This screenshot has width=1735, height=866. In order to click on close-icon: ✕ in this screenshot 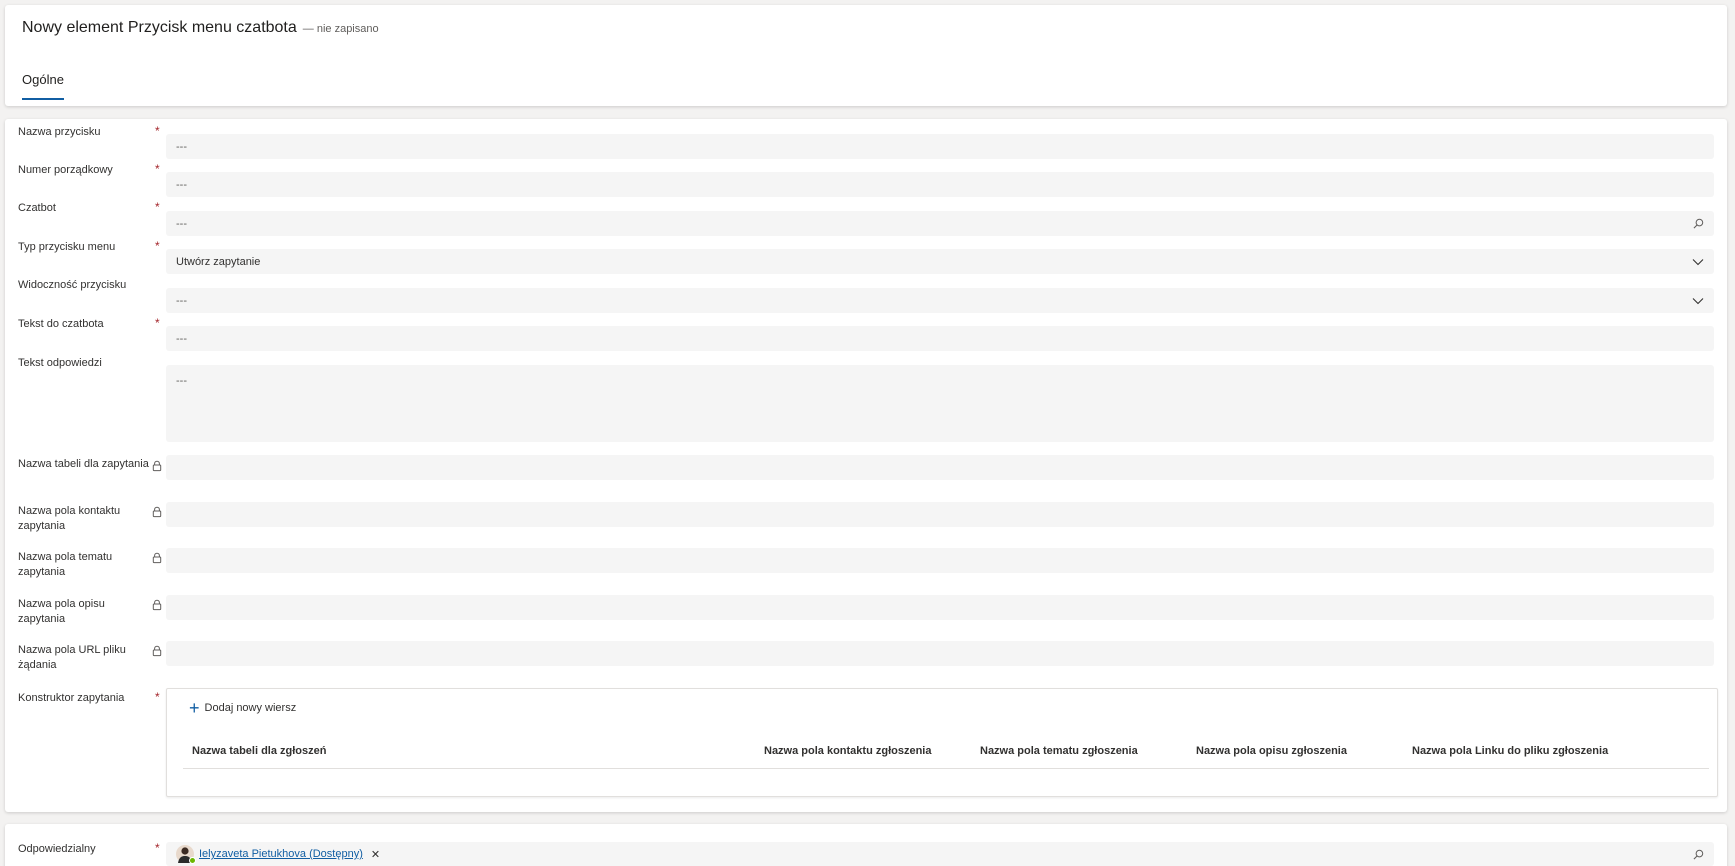, I will do `click(375, 854)`.